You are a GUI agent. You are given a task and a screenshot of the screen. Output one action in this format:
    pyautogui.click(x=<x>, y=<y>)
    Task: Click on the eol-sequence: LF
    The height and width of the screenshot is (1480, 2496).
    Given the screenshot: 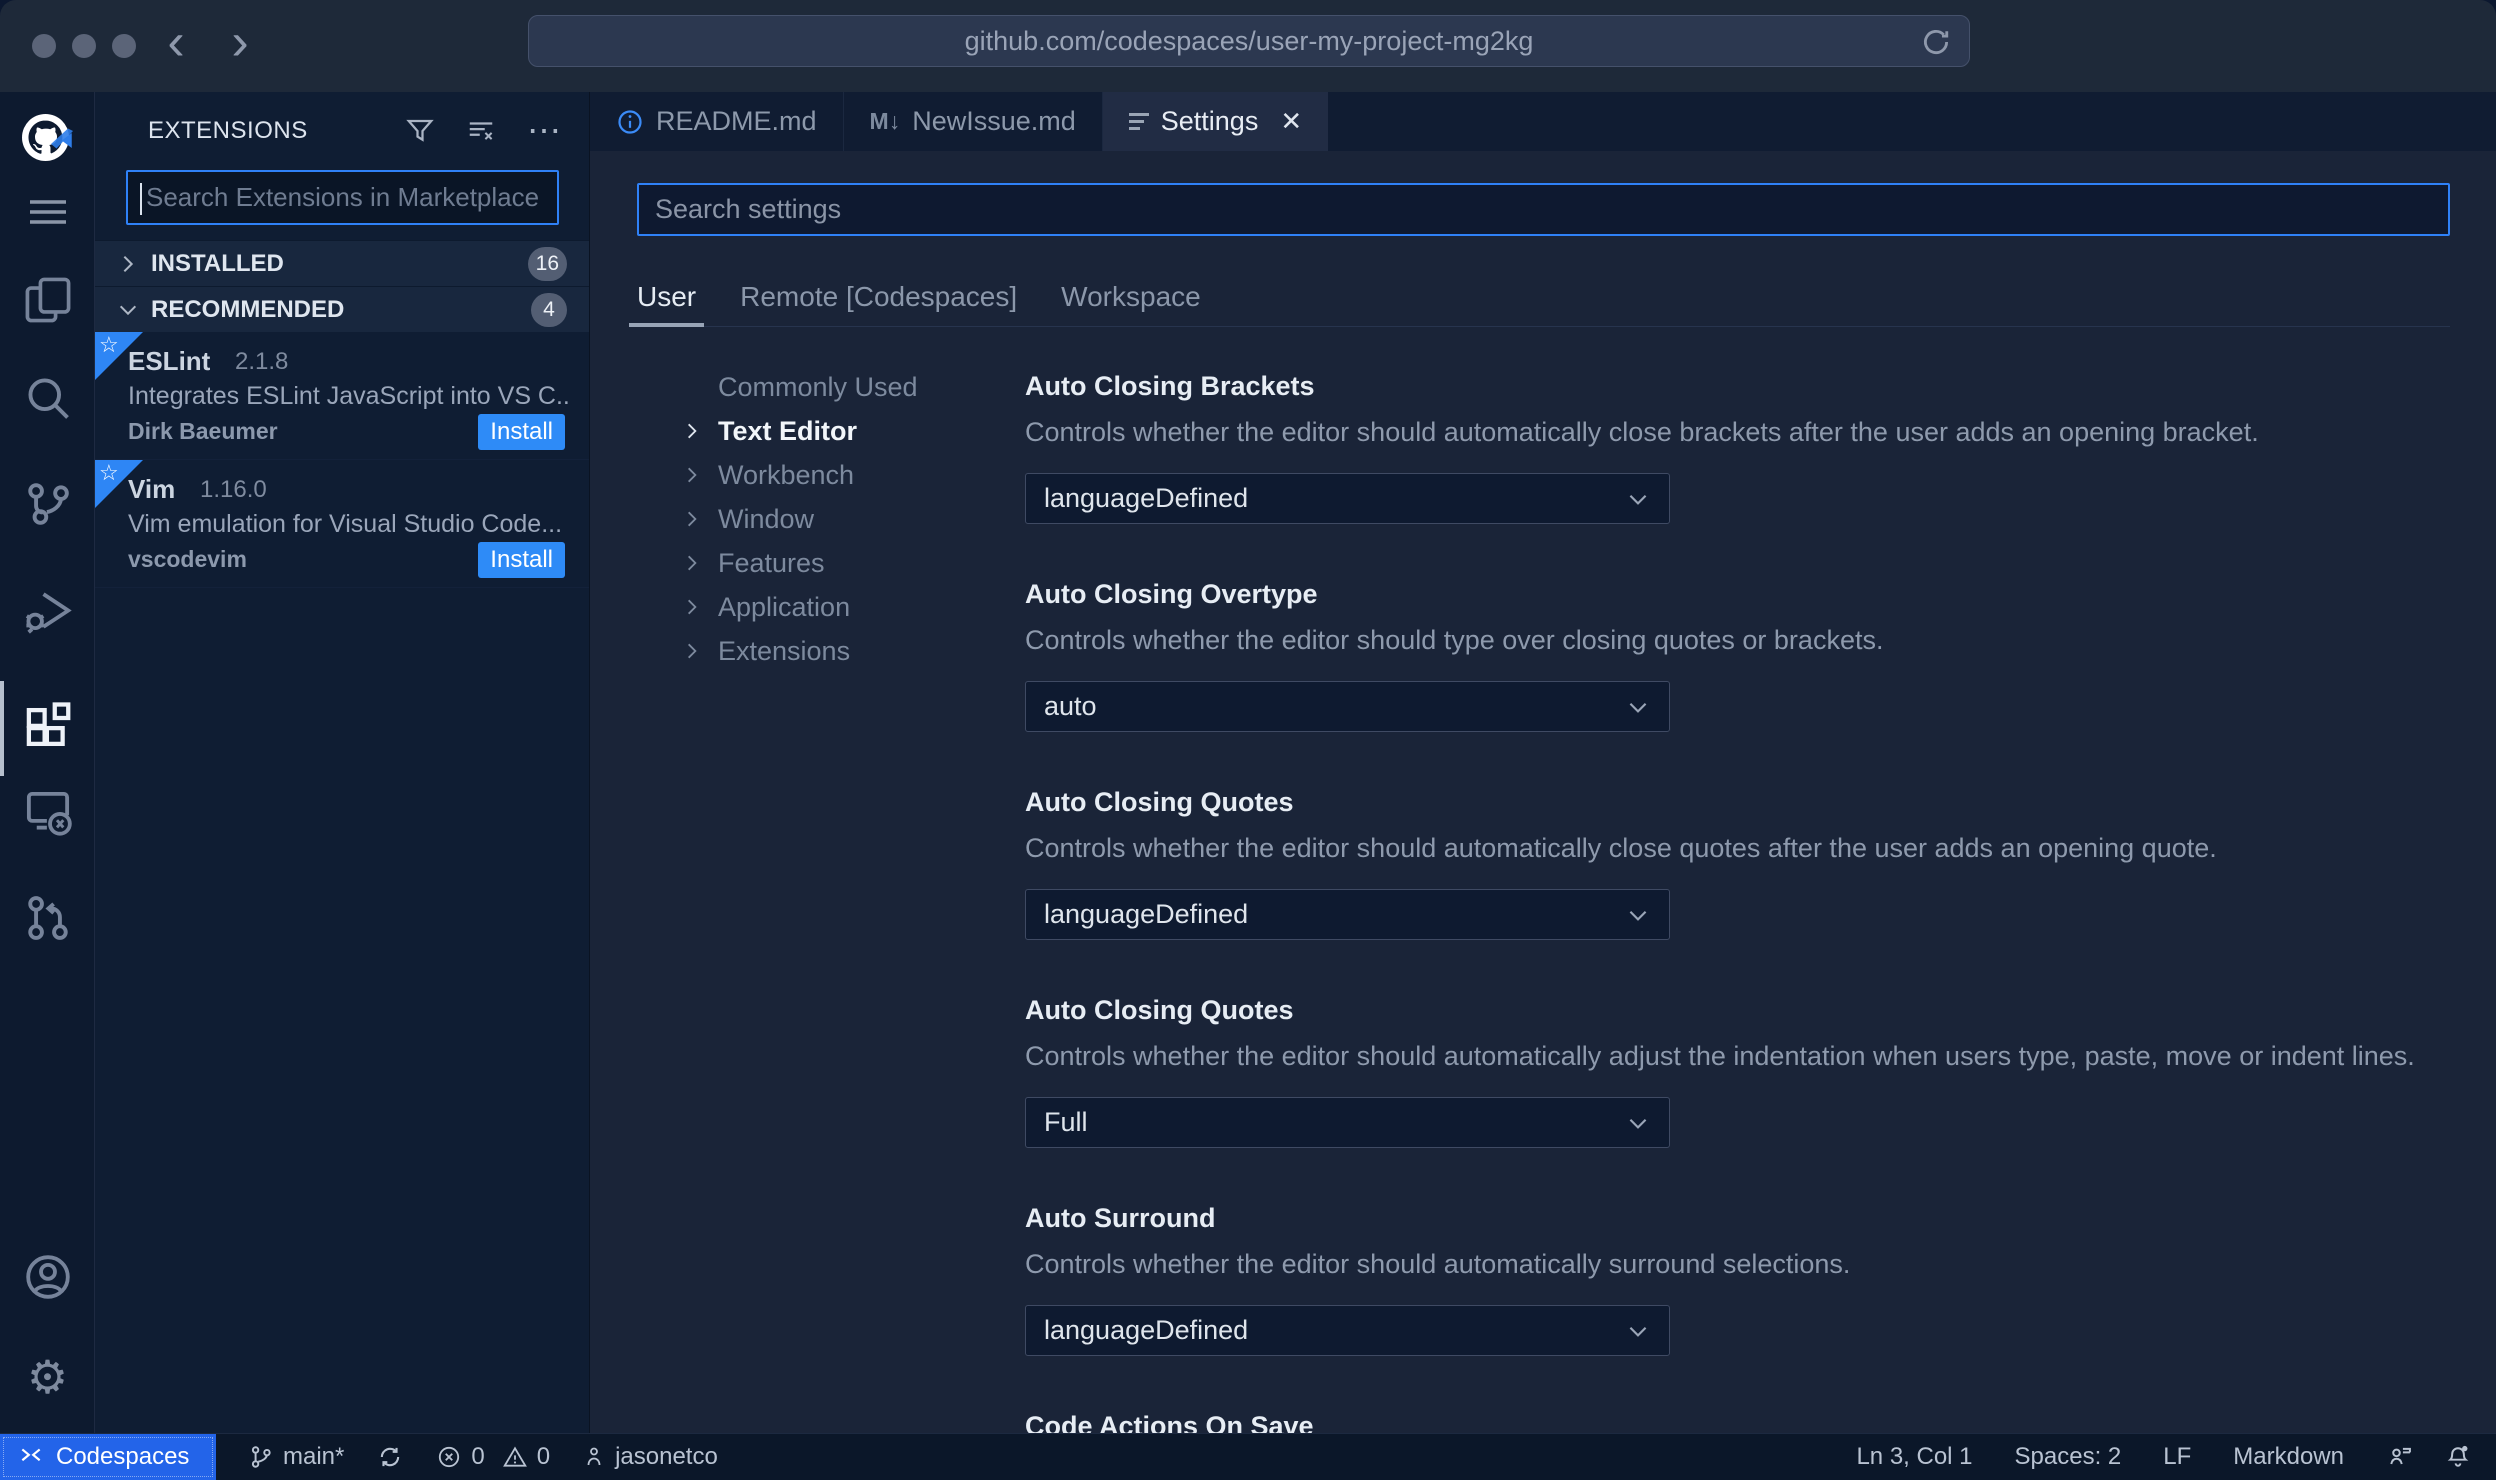 What is the action you would take?
    pyautogui.click(x=2177, y=1457)
    